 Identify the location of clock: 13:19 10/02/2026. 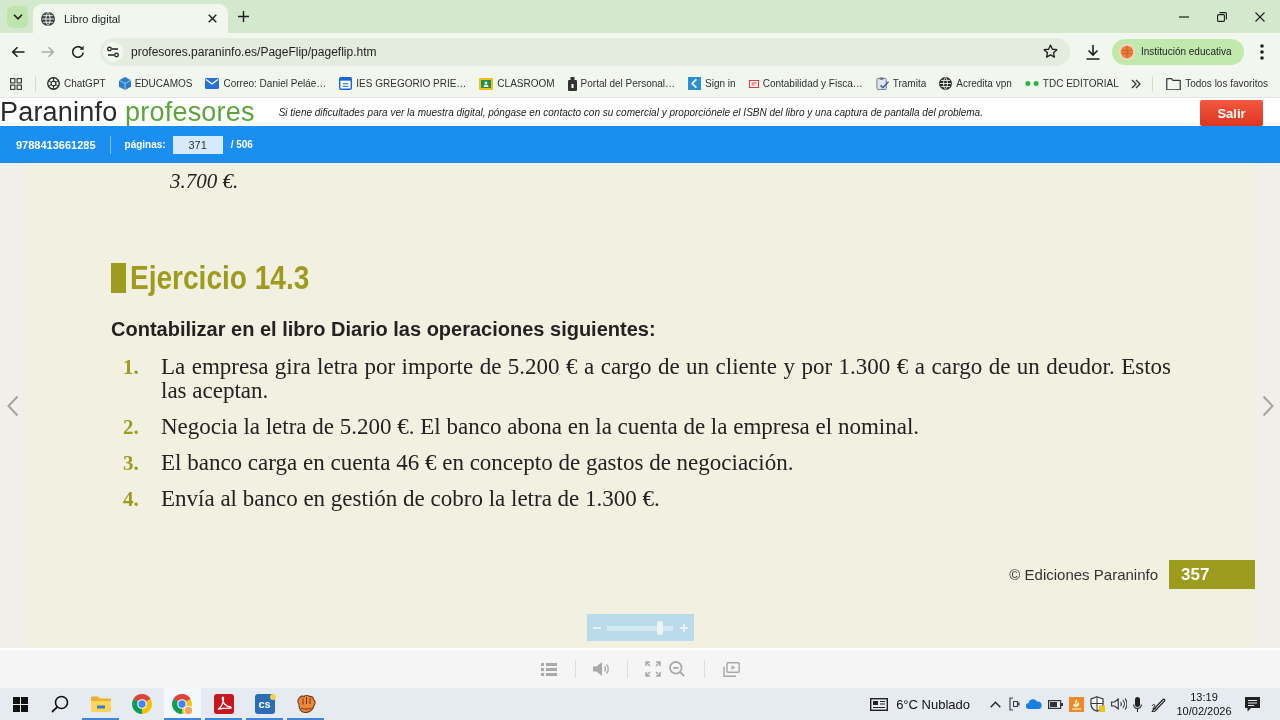
(1204, 704).